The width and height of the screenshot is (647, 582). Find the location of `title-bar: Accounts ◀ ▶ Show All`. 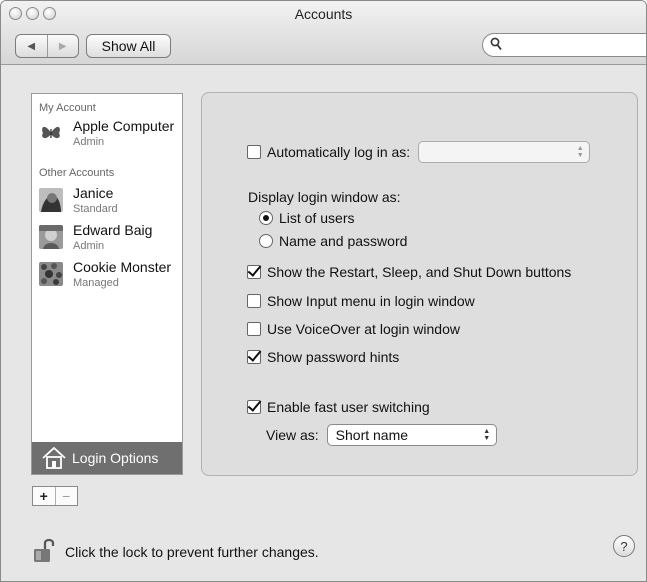

title-bar: Accounts ◀ ▶ Show All is located at coordinates (323, 33).